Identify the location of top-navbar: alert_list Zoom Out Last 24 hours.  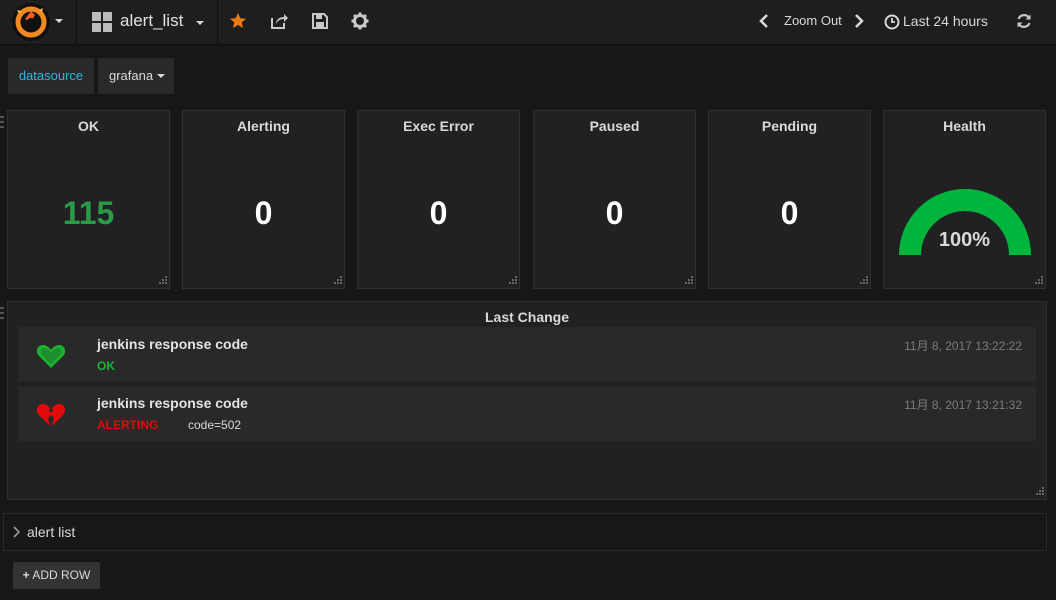
(528, 22).